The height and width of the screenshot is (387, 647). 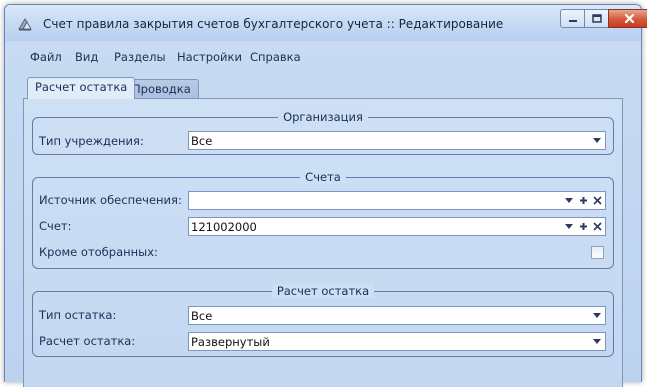 What do you see at coordinates (161, 89) in the screenshot?
I see `tab-posting: Проводка` at bounding box center [161, 89].